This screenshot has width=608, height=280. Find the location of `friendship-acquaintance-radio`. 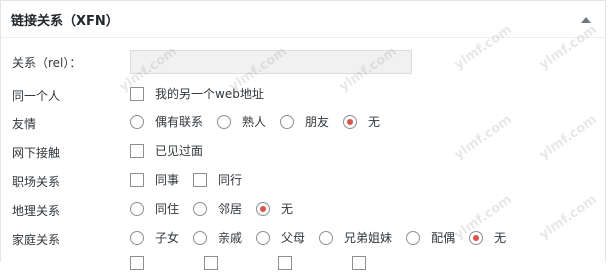

friendship-acquaintance-radio is located at coordinates (224, 121).